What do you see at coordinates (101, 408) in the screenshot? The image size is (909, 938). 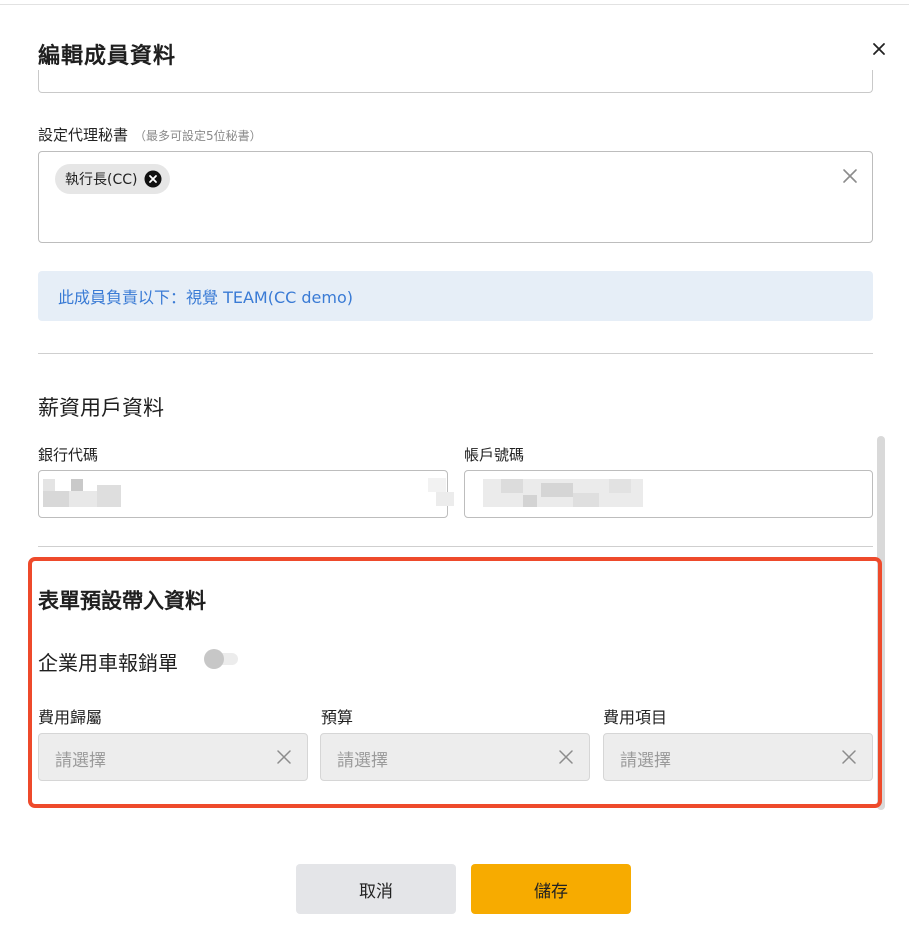 I see `salary-section-title: 薪資用戶資料` at bounding box center [101, 408].